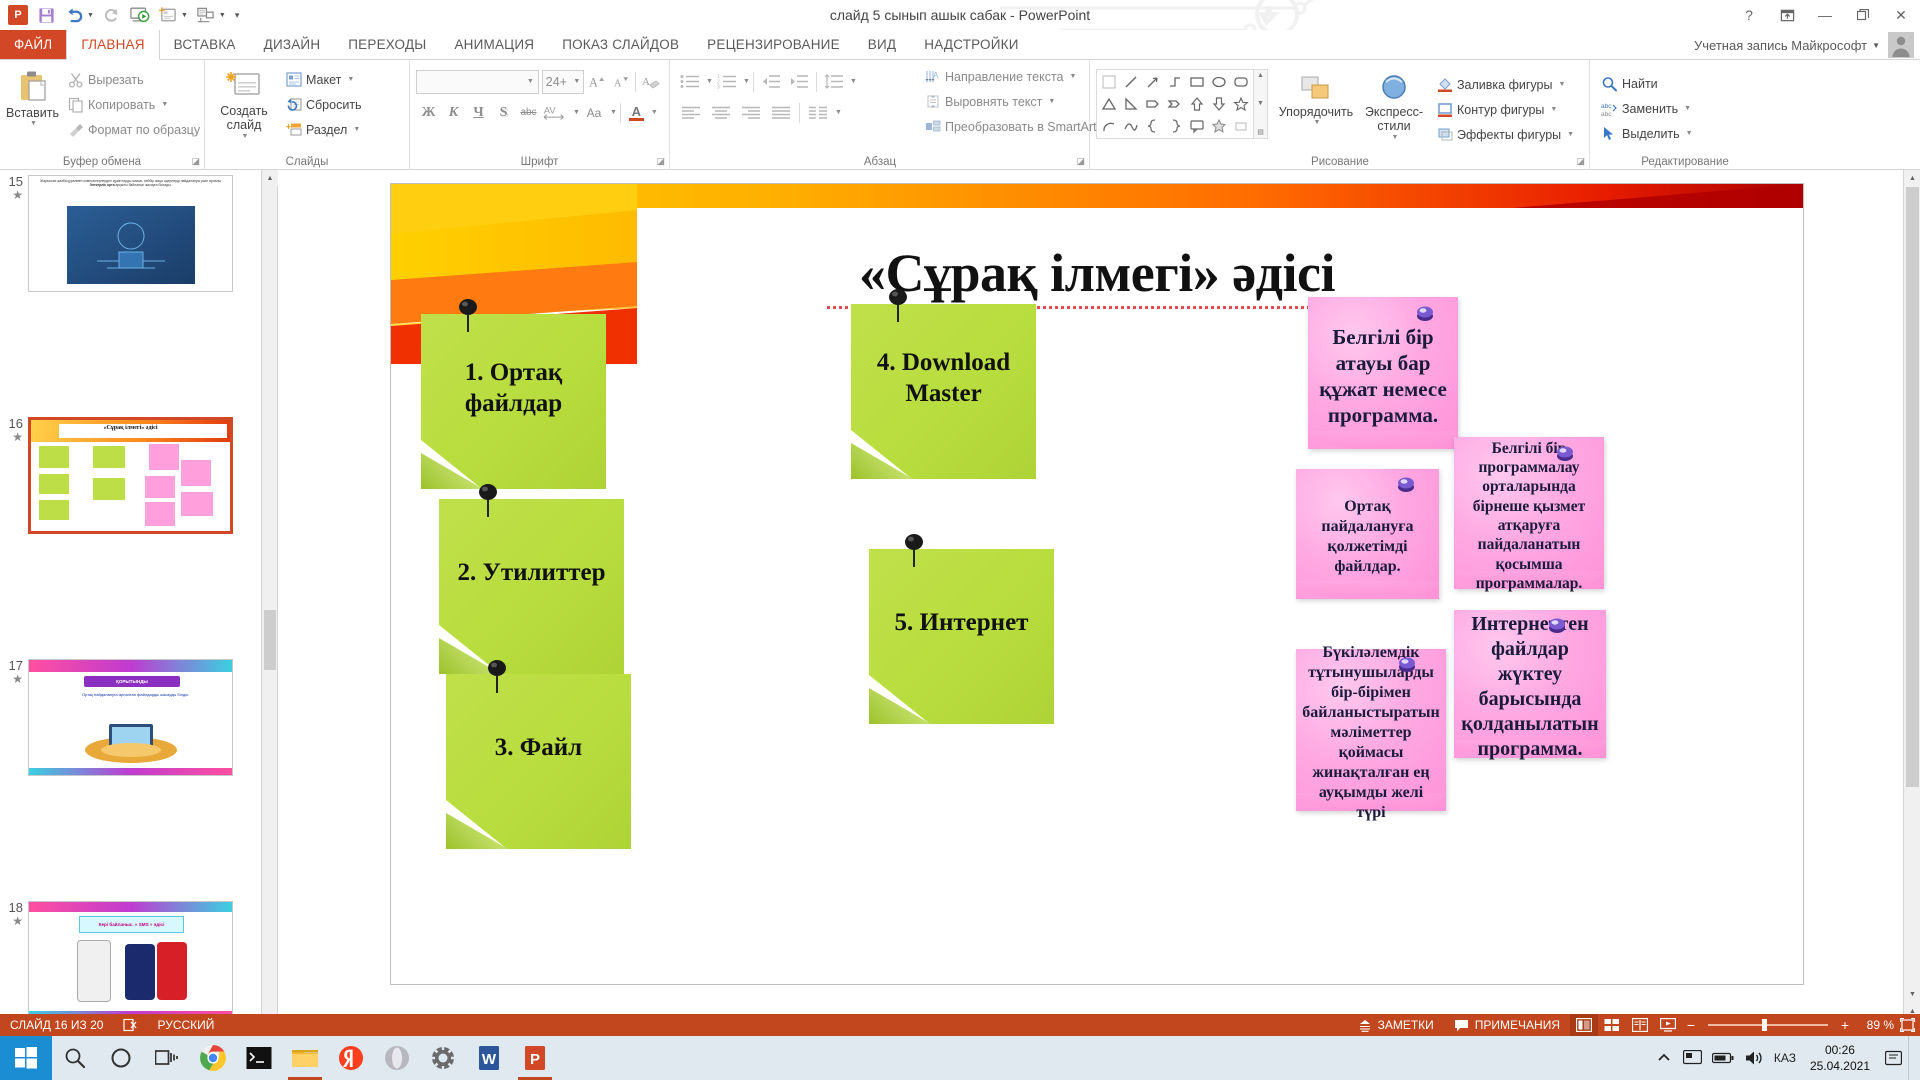 This screenshot has height=1080, width=1920. I want to click on layout-caret: ▼, so click(350, 79).